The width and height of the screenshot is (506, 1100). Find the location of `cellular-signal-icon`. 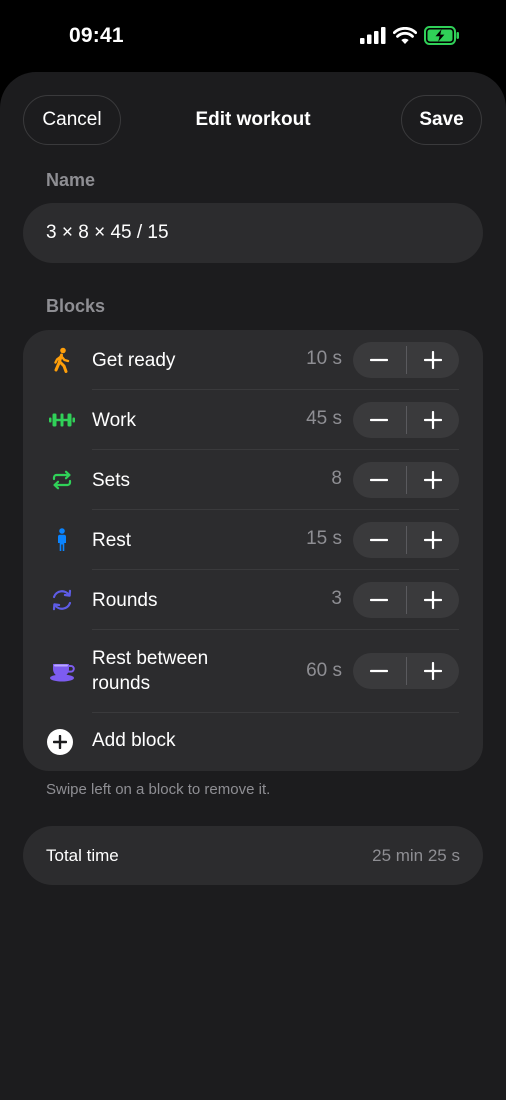

cellular-signal-icon is located at coordinates (373, 38).